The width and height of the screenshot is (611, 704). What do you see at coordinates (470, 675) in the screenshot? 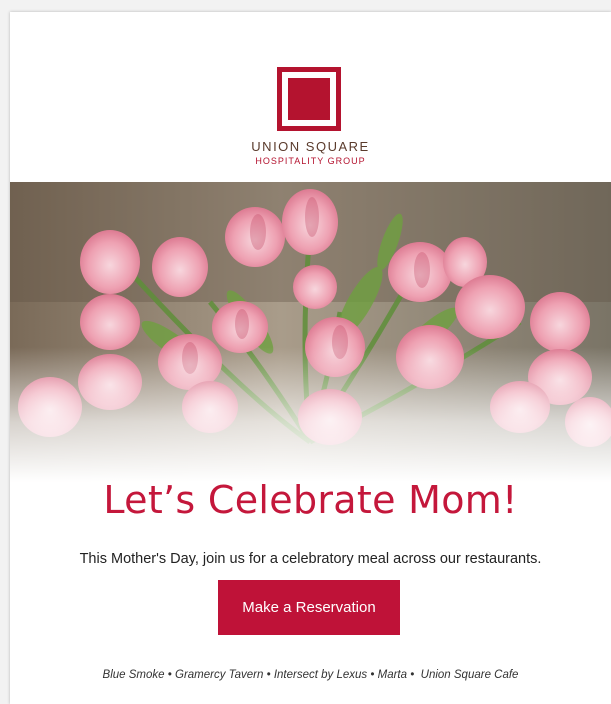
I see `restaurant-link: Union Square Cafe` at bounding box center [470, 675].